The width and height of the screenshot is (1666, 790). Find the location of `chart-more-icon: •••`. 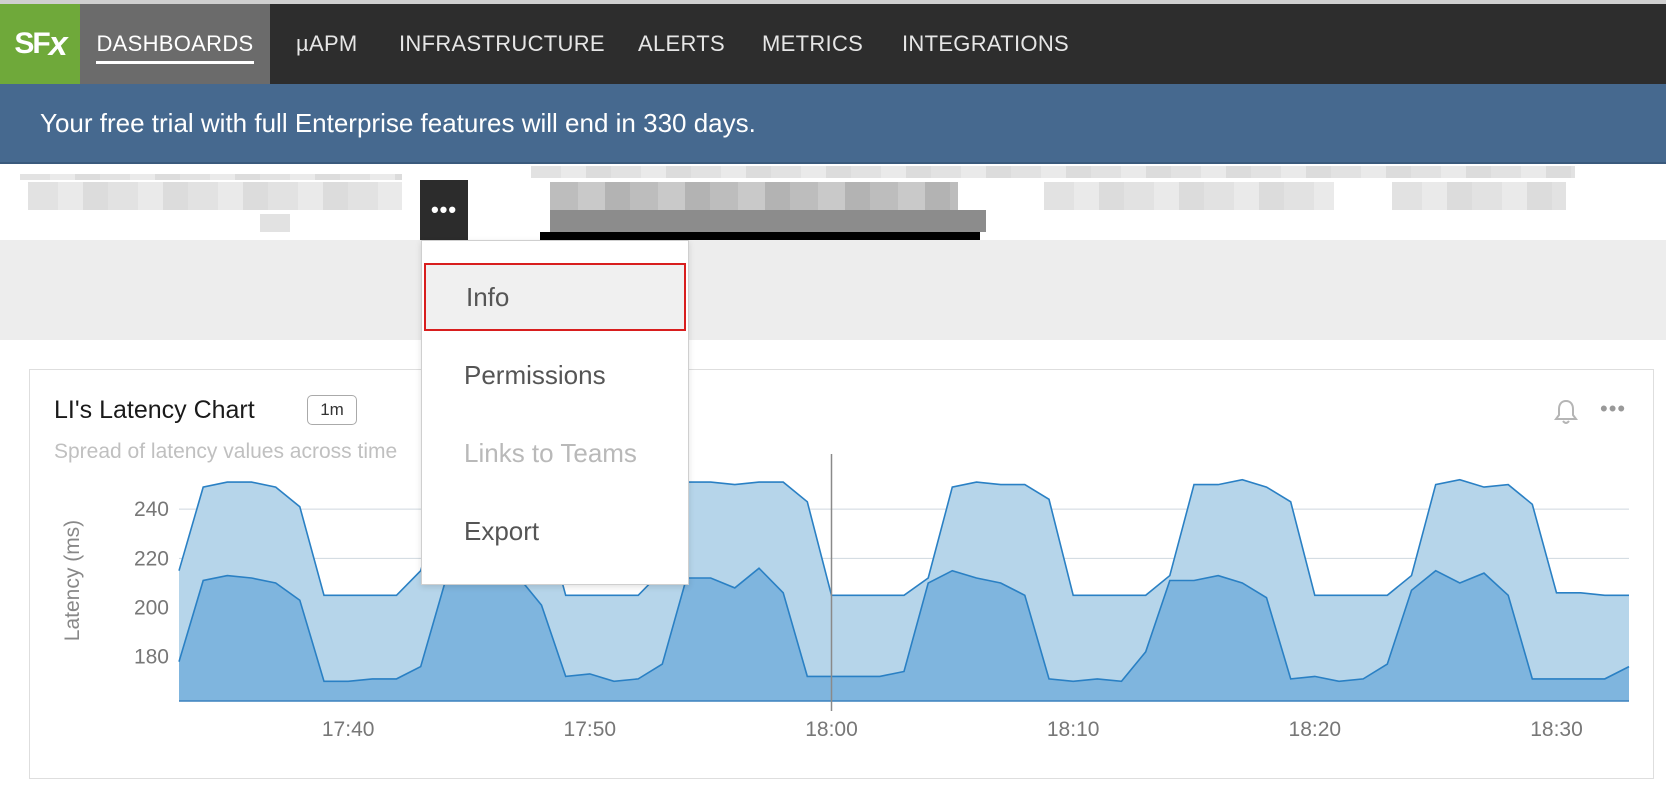

chart-more-icon: ••• is located at coordinates (1613, 409).